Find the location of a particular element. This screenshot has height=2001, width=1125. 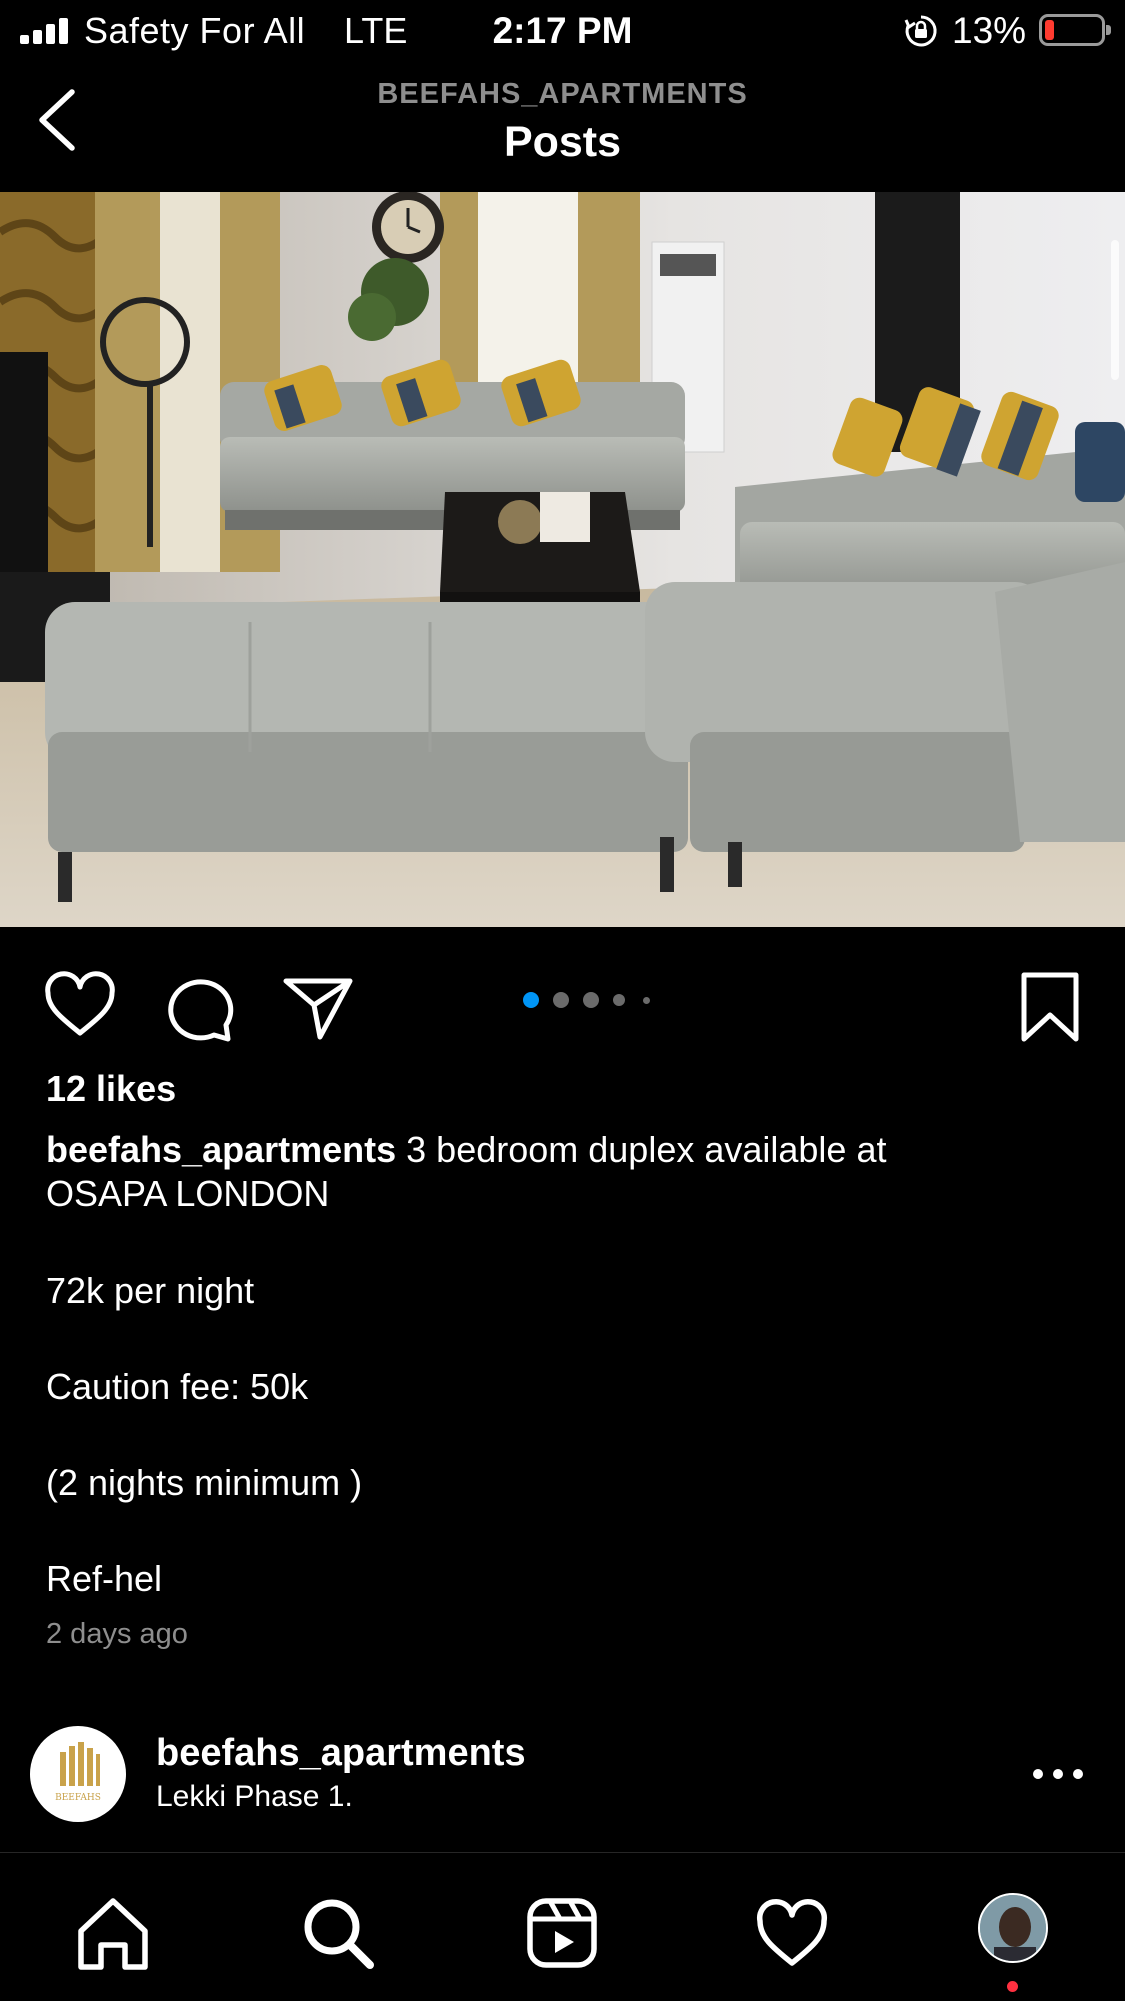

reels-icon is located at coordinates (562, 1933).